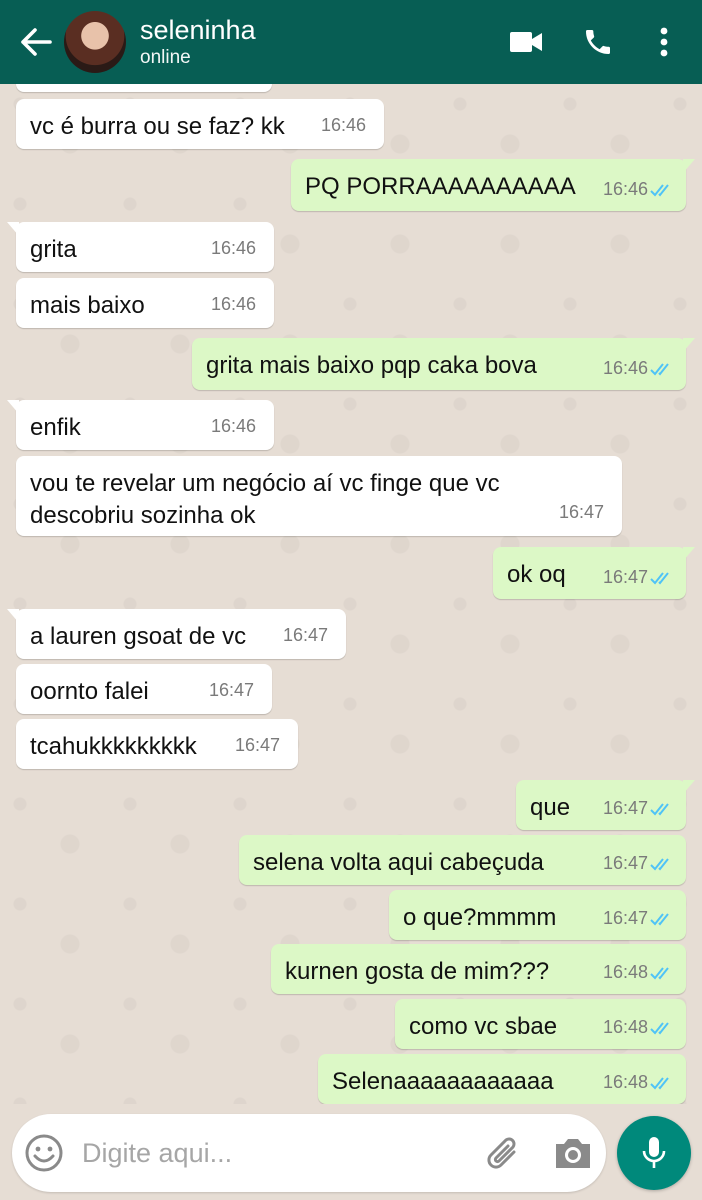 This screenshot has height=1200, width=702. I want to click on message-bubble-incoming: grita 16:46, so click(140, 247).